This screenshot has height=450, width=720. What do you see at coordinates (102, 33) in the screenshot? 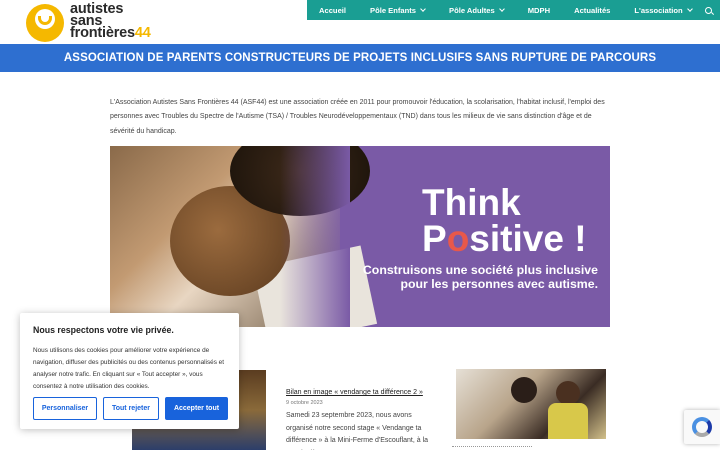
I see `logo-line-3: frontières` at bounding box center [102, 33].